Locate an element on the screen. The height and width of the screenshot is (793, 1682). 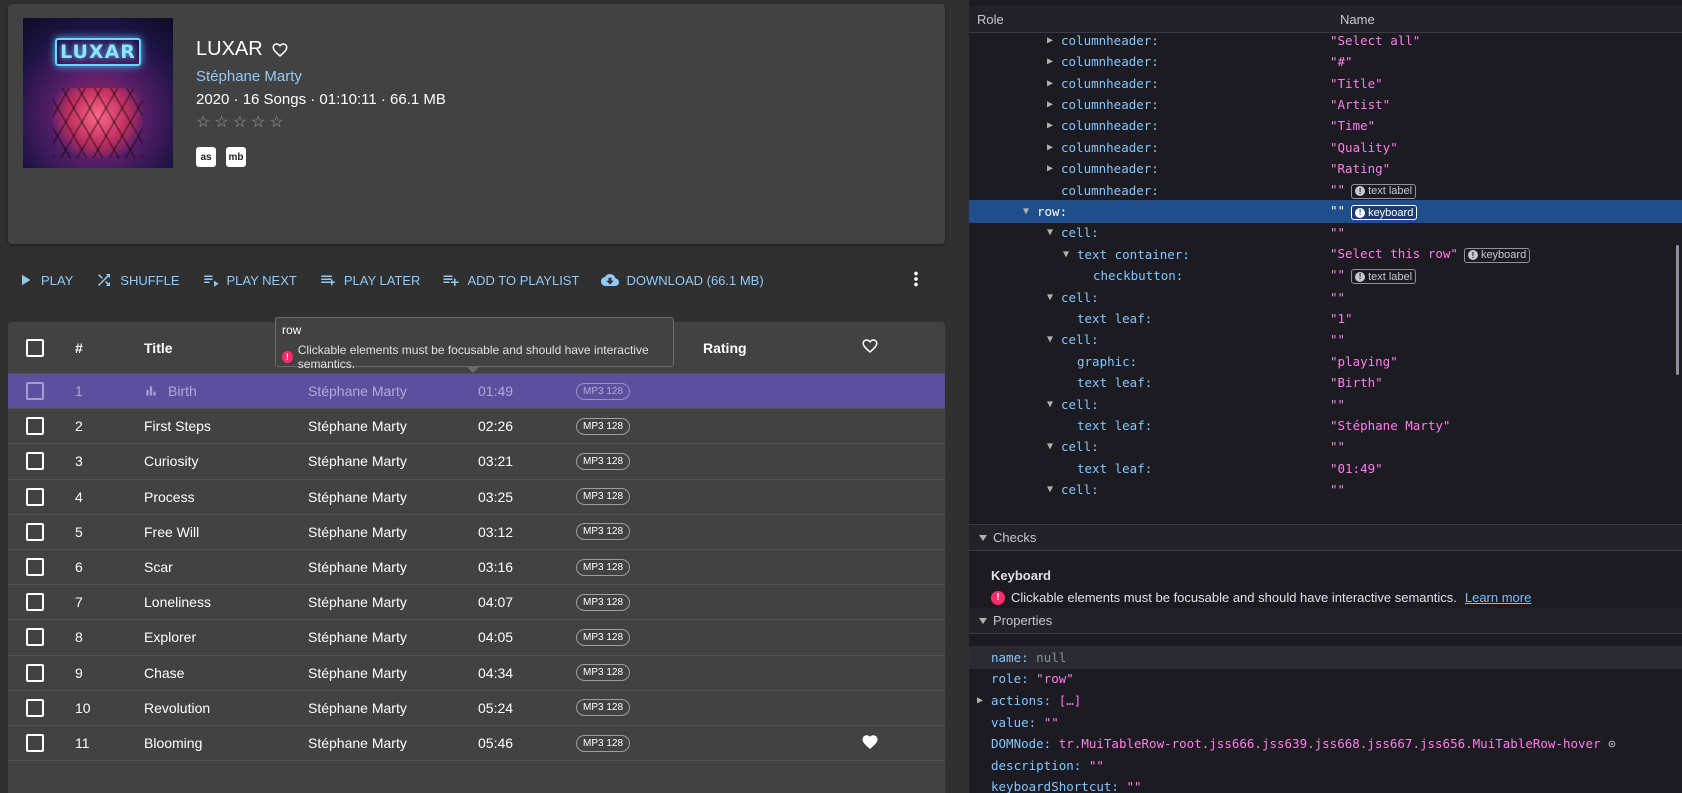
header-title: Title is located at coordinates (158, 348).